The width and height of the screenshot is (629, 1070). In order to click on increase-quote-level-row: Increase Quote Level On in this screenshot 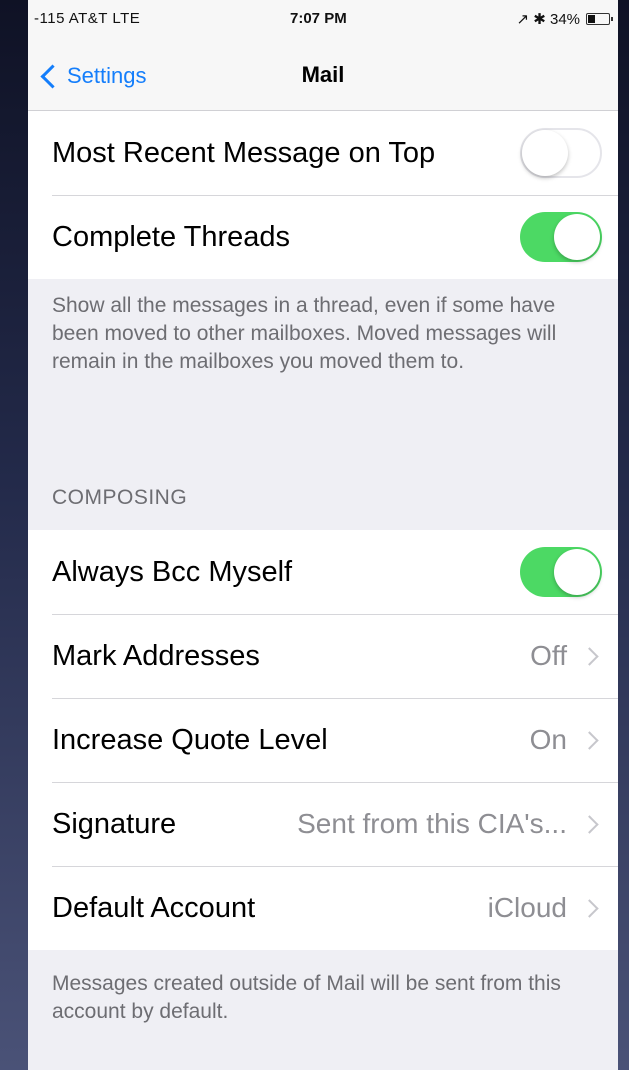, I will do `click(323, 740)`.